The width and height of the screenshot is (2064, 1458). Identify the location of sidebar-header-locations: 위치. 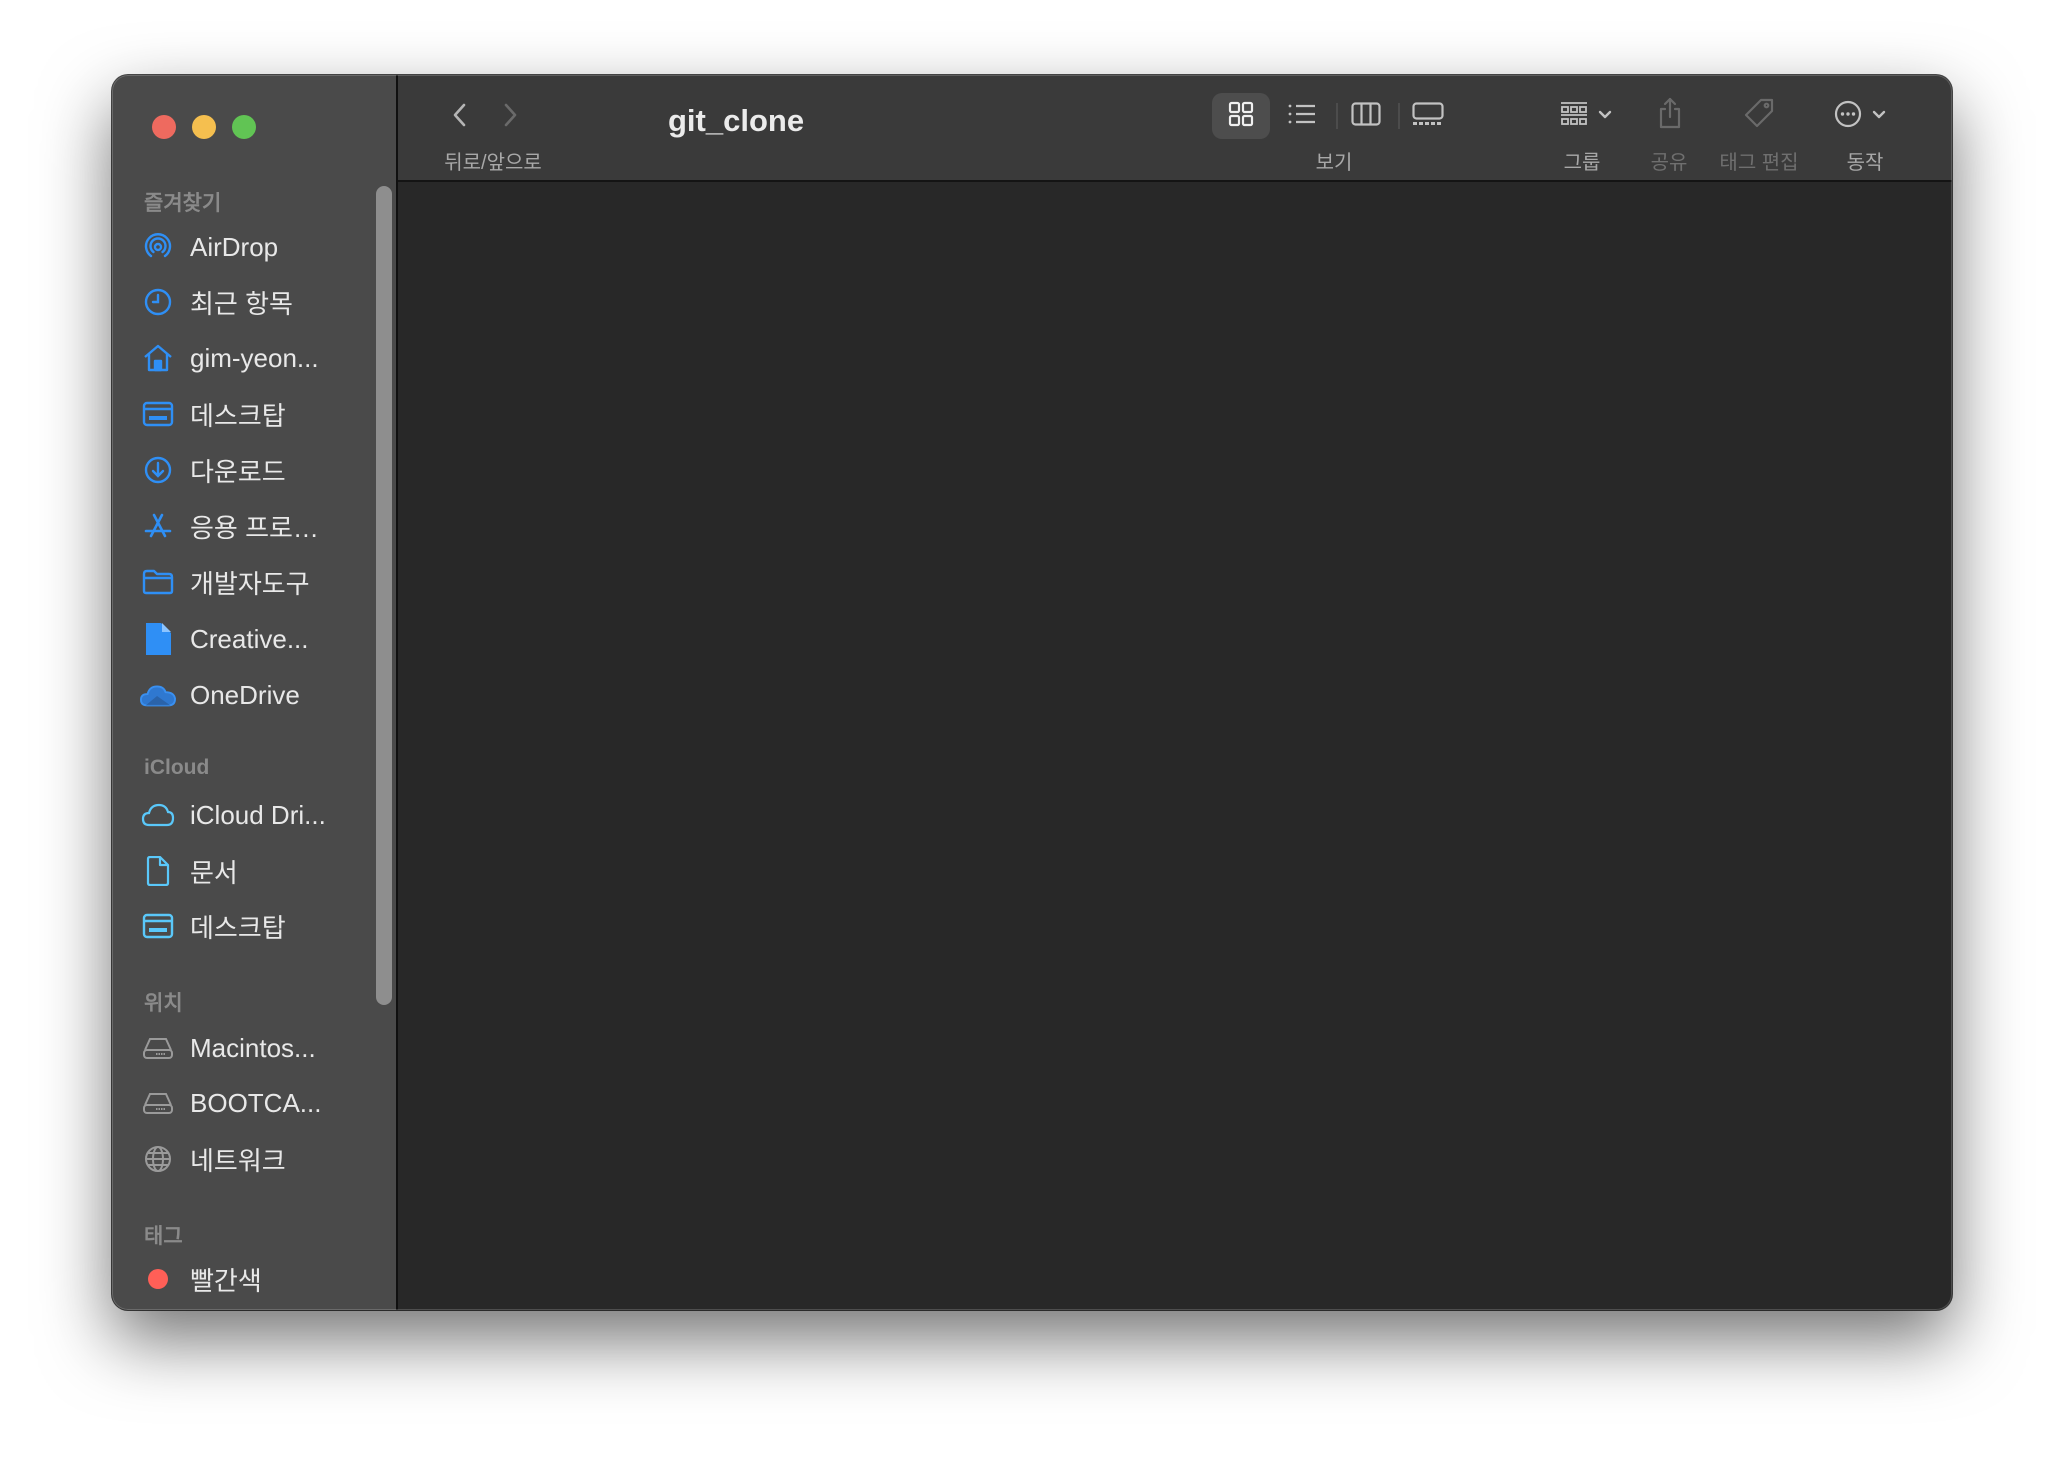
(163, 1003).